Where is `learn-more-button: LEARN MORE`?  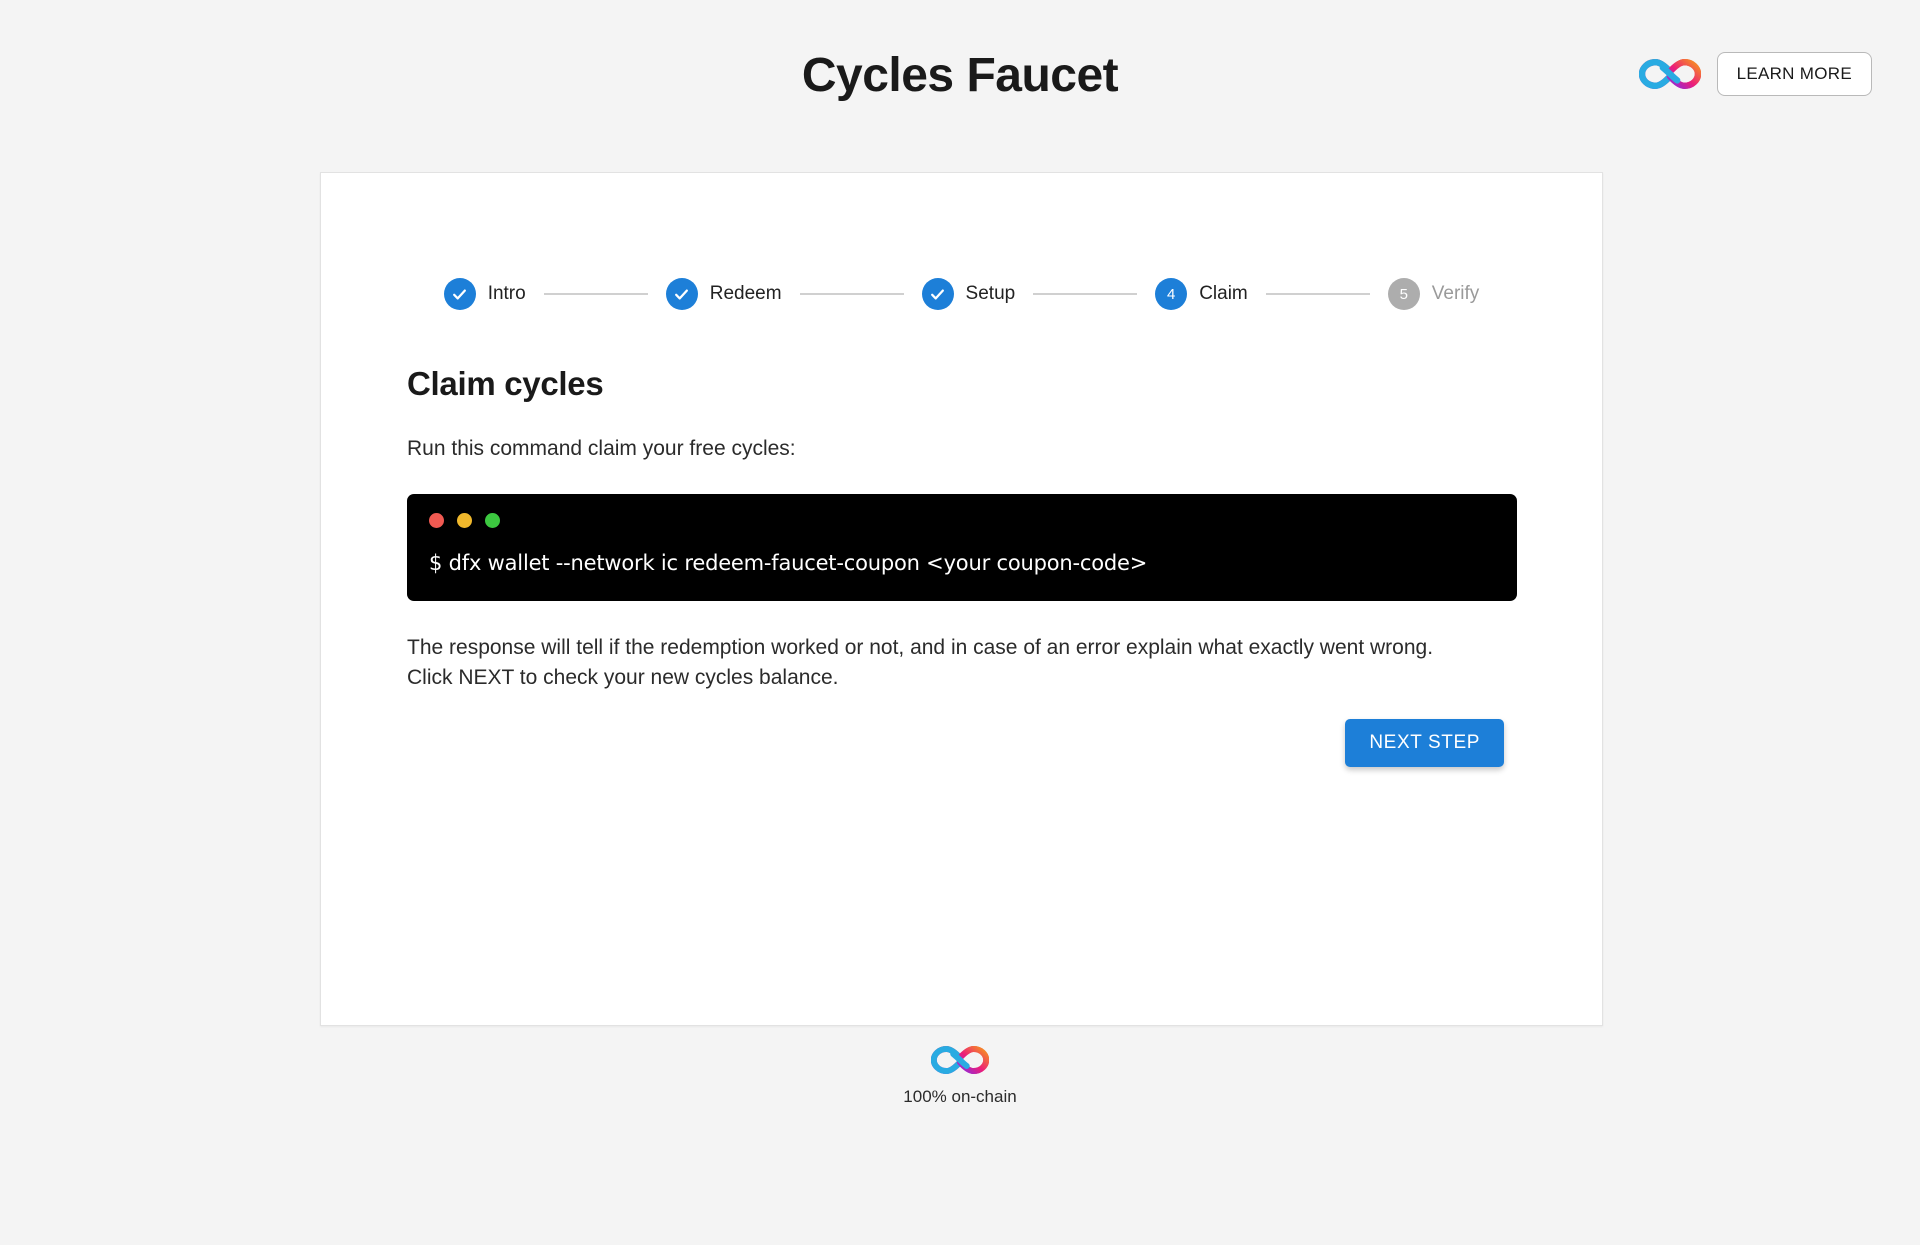
learn-more-button: LEARN MORE is located at coordinates (1794, 74).